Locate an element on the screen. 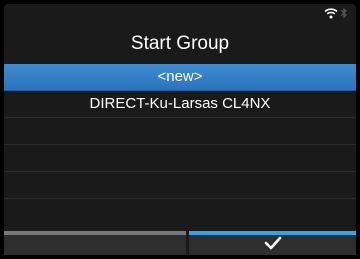 The image size is (360, 259). checkmark-icon is located at coordinates (273, 245).